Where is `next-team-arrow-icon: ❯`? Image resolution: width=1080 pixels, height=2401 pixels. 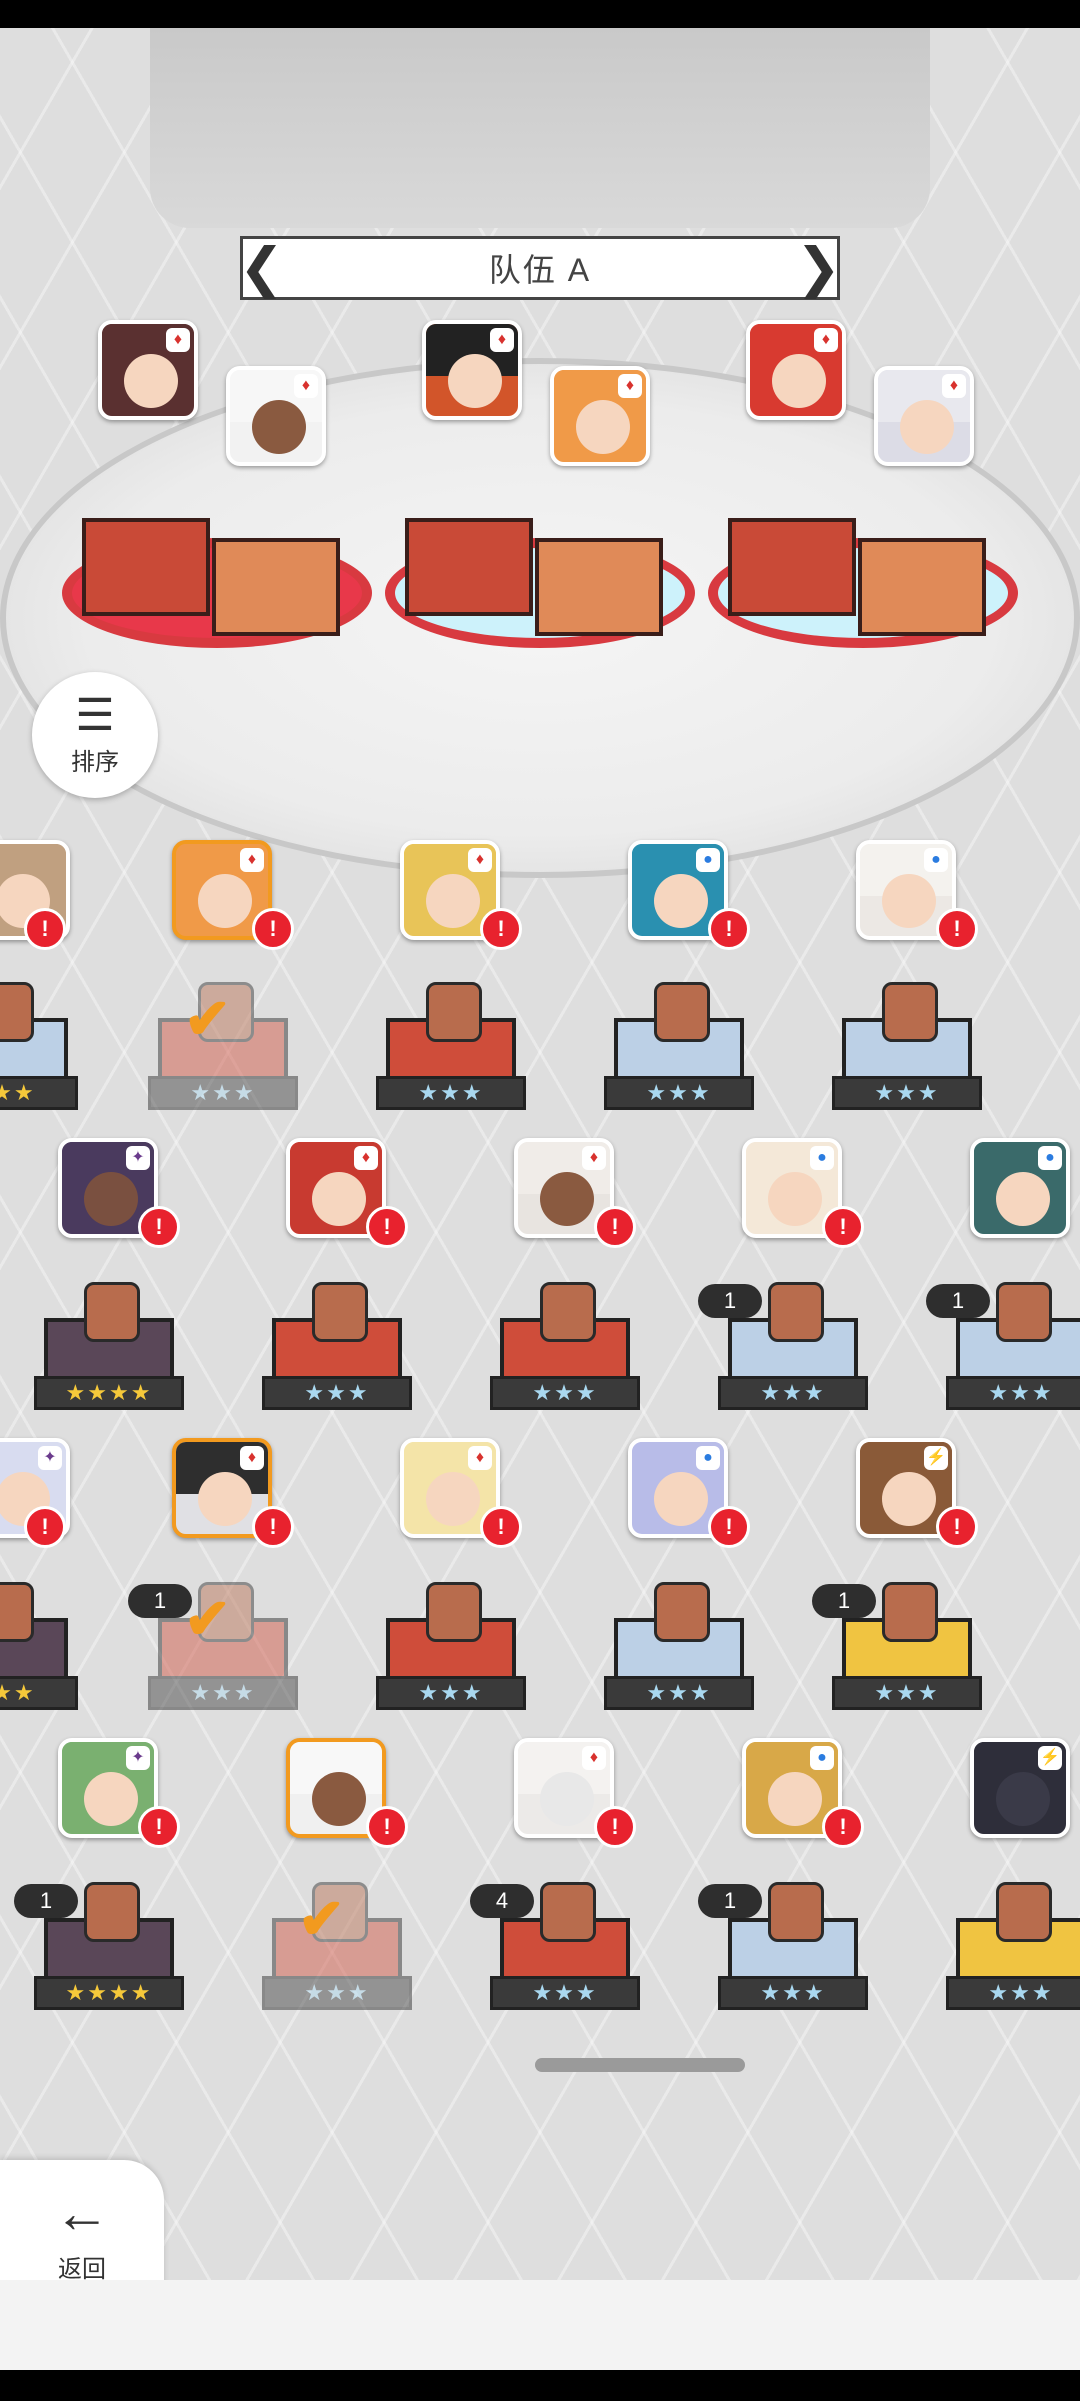 next-team-arrow-icon: ❯ is located at coordinates (818, 268).